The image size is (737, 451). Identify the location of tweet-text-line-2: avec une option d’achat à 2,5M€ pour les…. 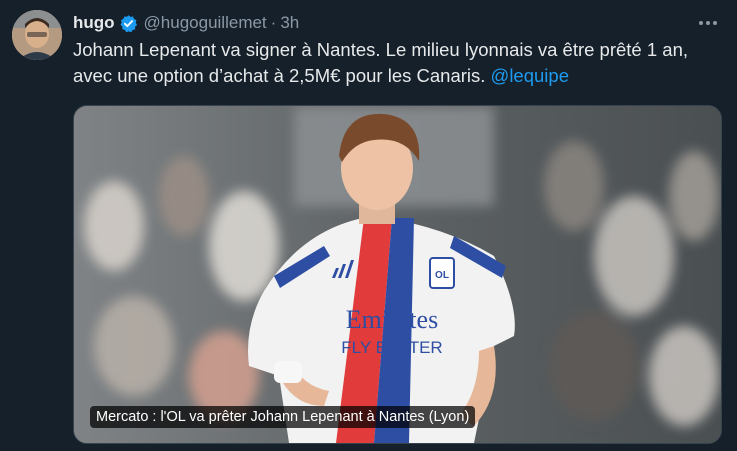
(282, 75).